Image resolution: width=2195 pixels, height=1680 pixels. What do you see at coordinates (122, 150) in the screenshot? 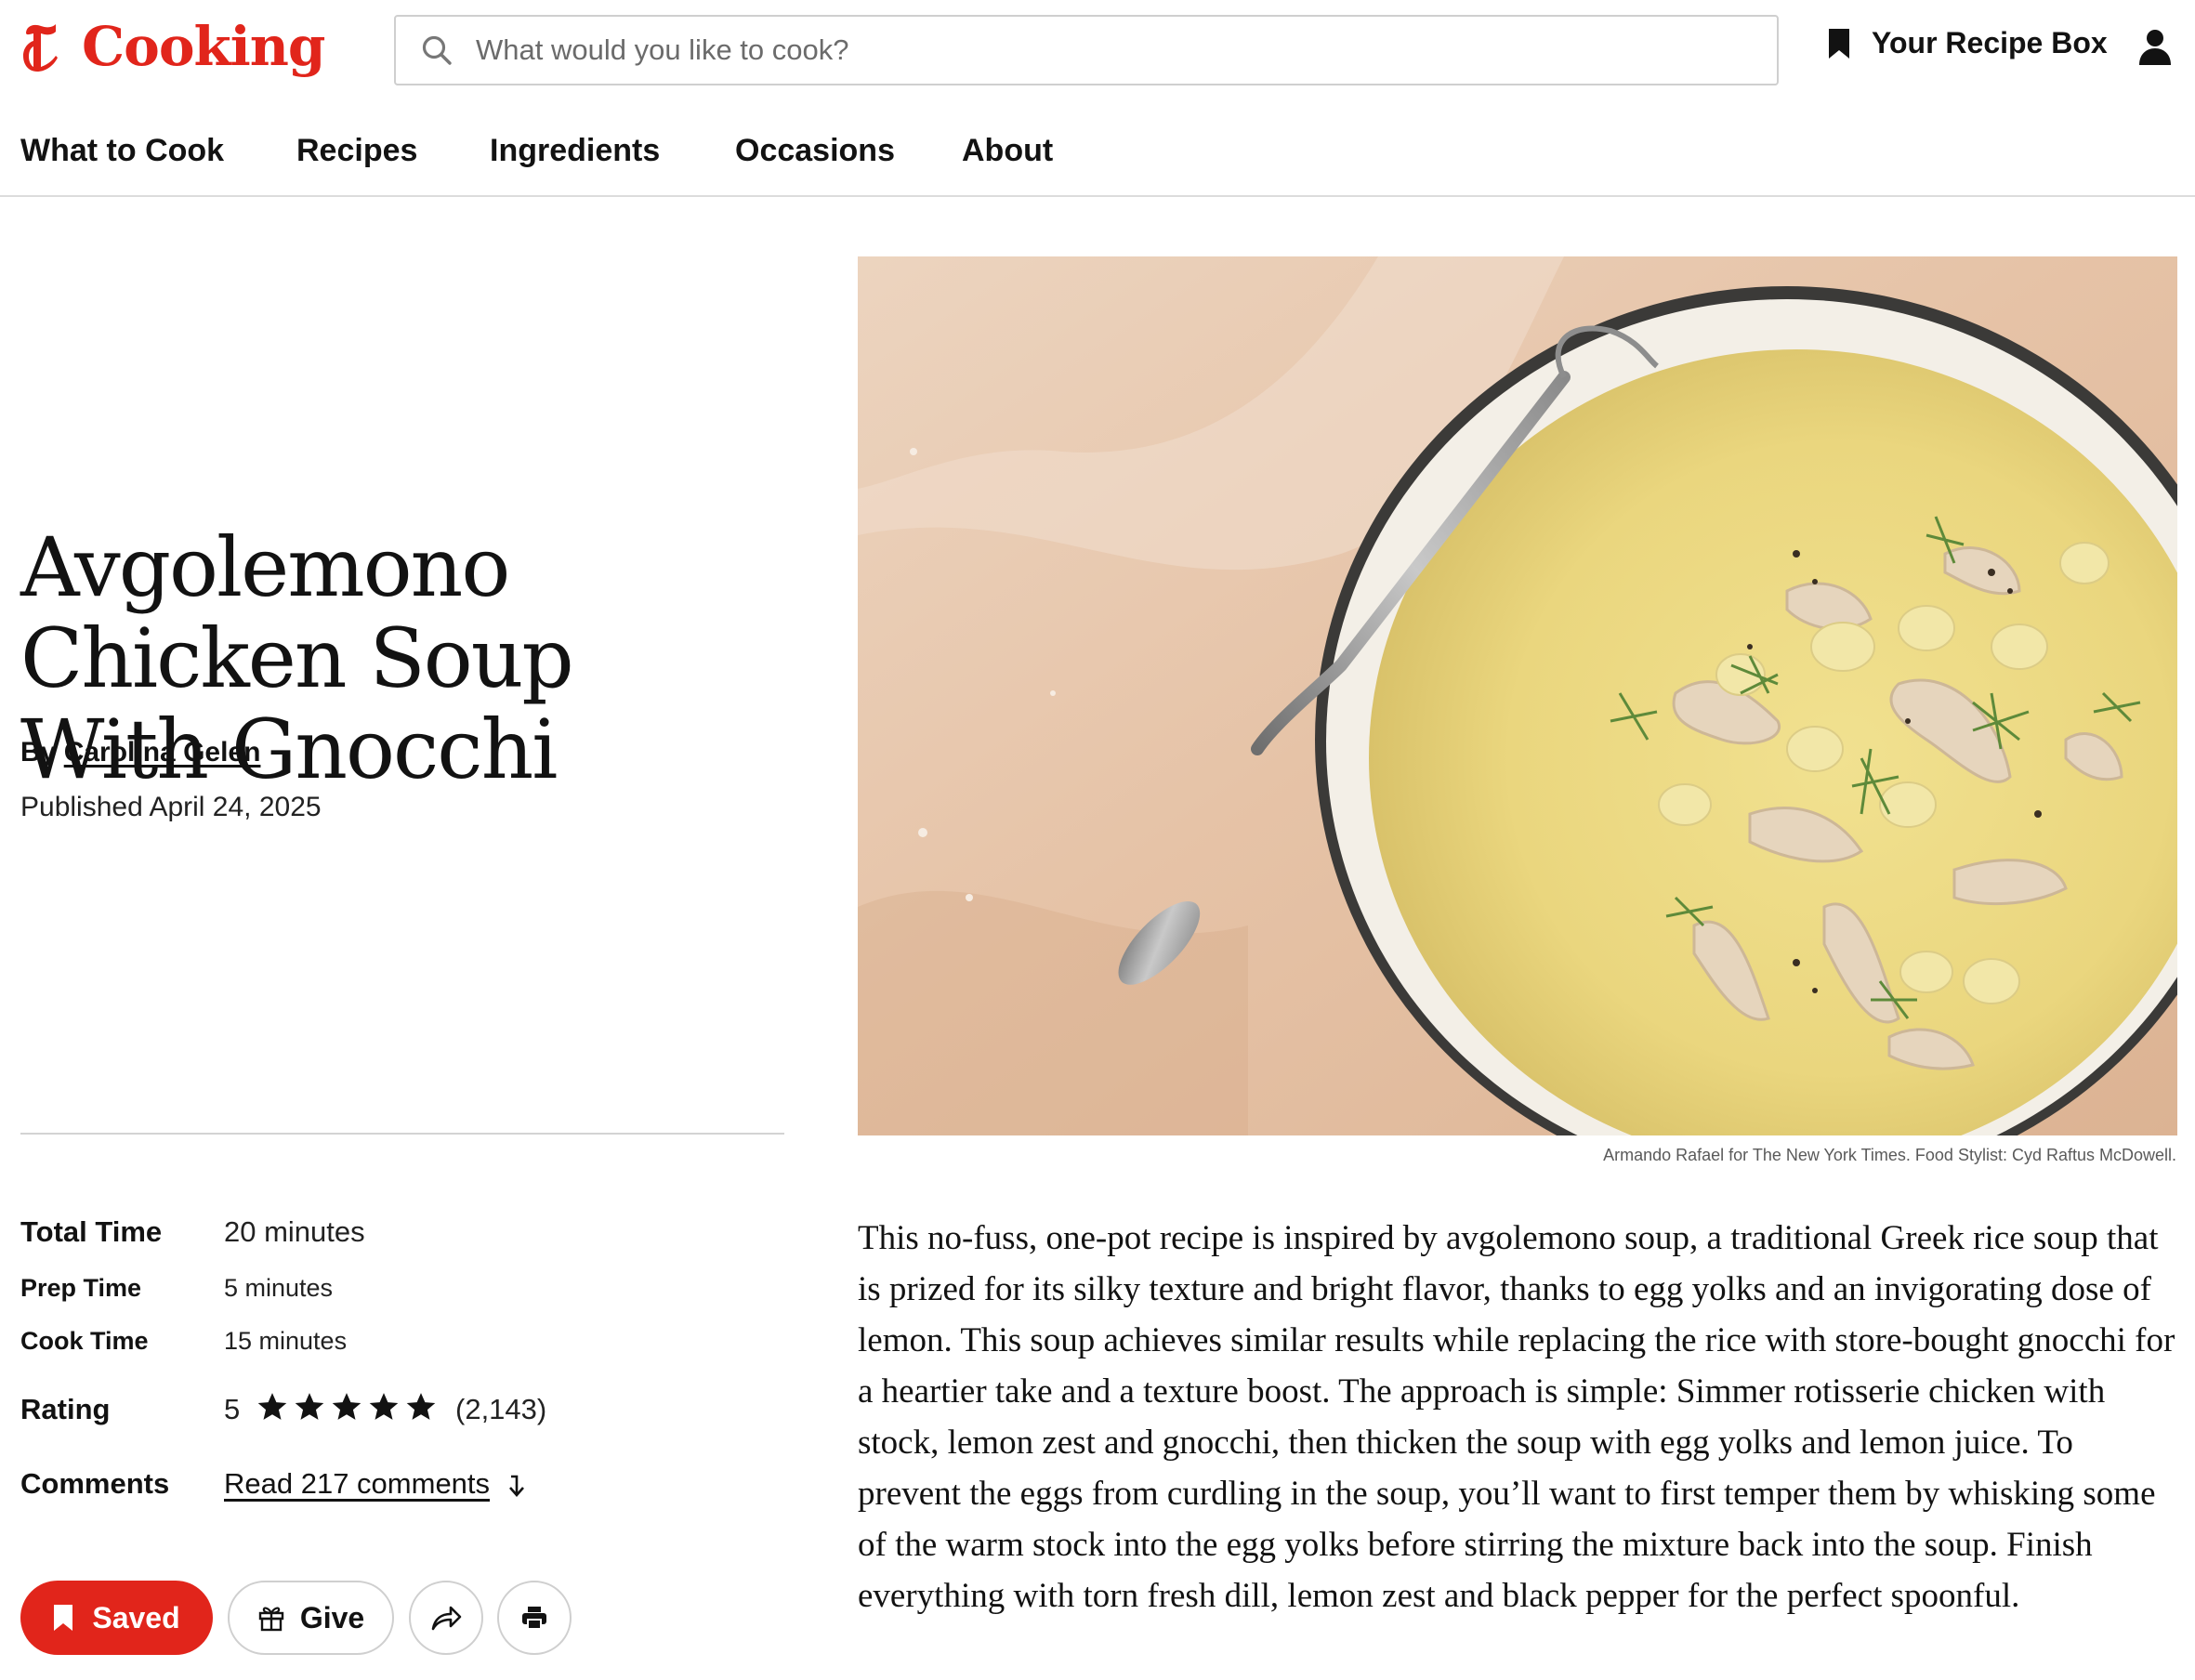
I see `nav-item-what-to-cook: What to Cook` at bounding box center [122, 150].